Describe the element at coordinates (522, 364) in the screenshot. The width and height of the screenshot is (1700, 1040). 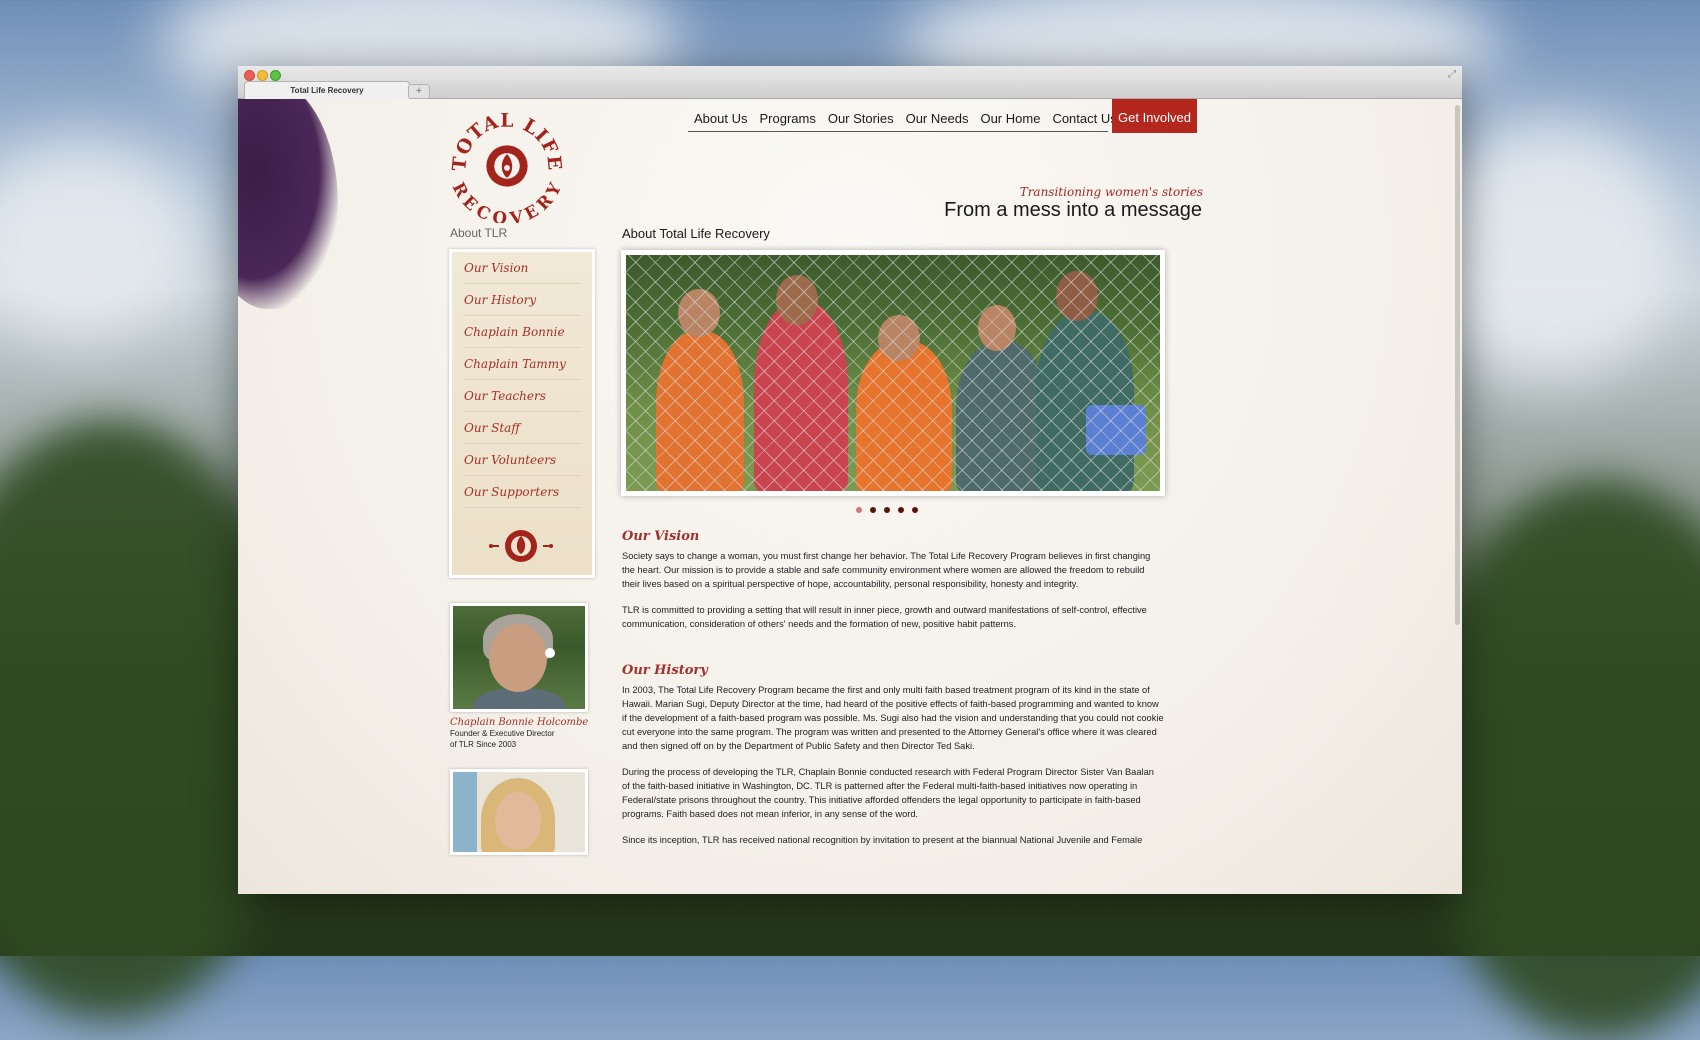
I see `sidebar-item-chaplain-tammy: Chaplain Tammy` at that location.